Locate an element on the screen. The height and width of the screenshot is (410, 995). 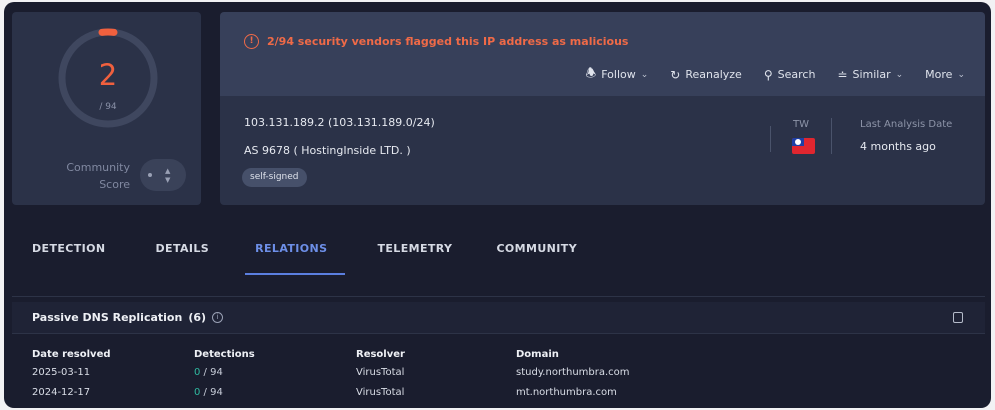
community-vote-button: ▲ ▼ is located at coordinates (163, 175).